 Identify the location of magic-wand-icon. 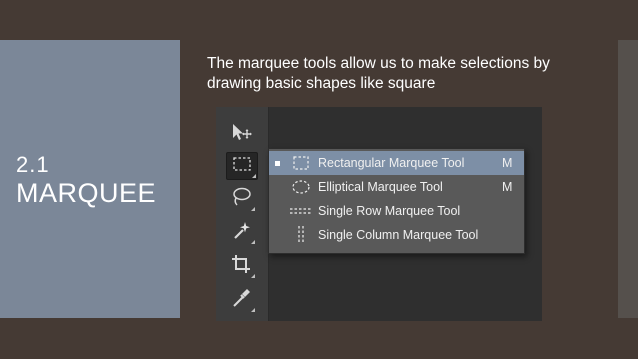
(241, 232).